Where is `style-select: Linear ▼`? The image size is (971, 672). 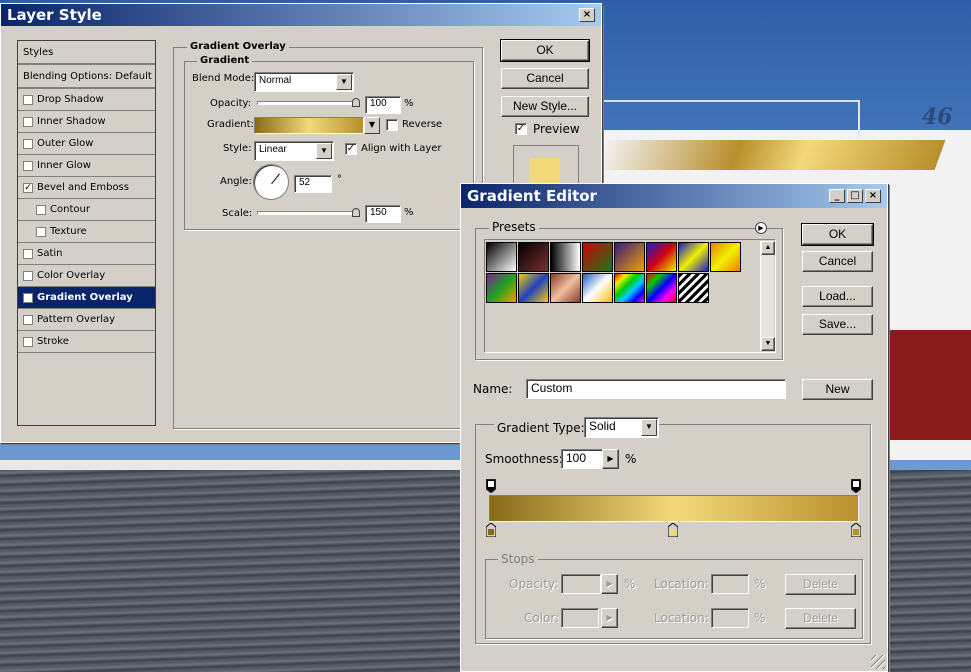
style-select: Linear ▼ is located at coordinates (294, 151).